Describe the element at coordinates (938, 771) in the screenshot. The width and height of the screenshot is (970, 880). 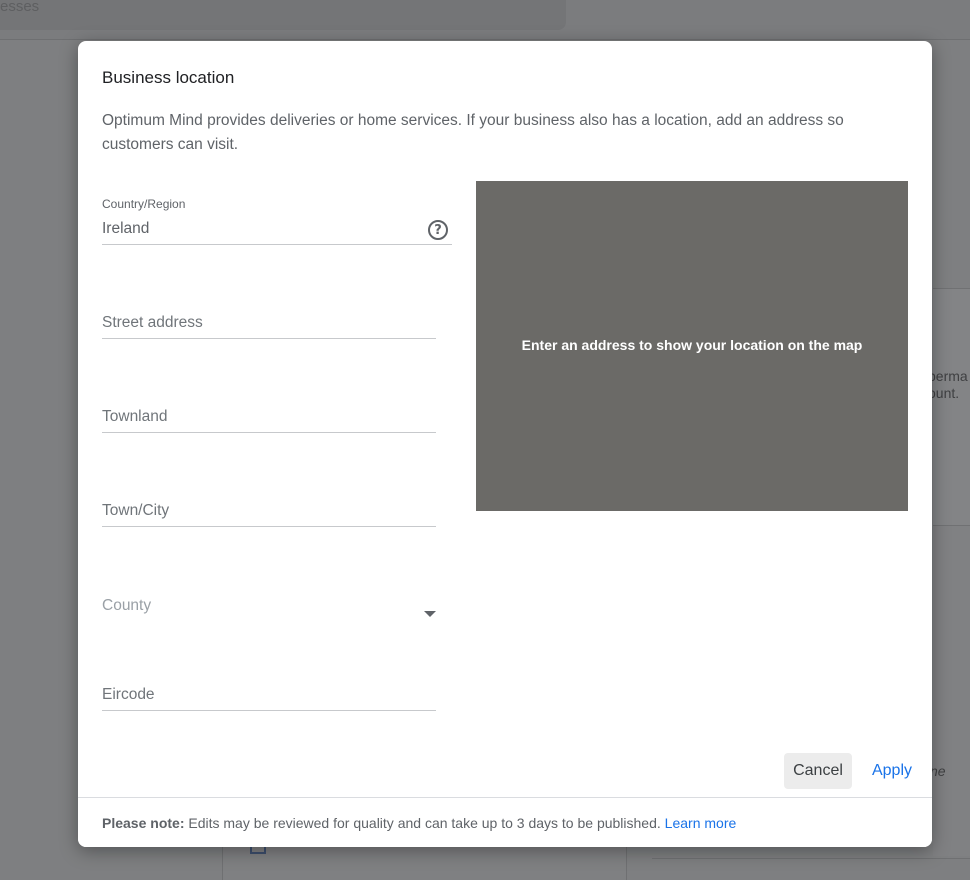
I see `background-right-italic-text: ne` at that location.